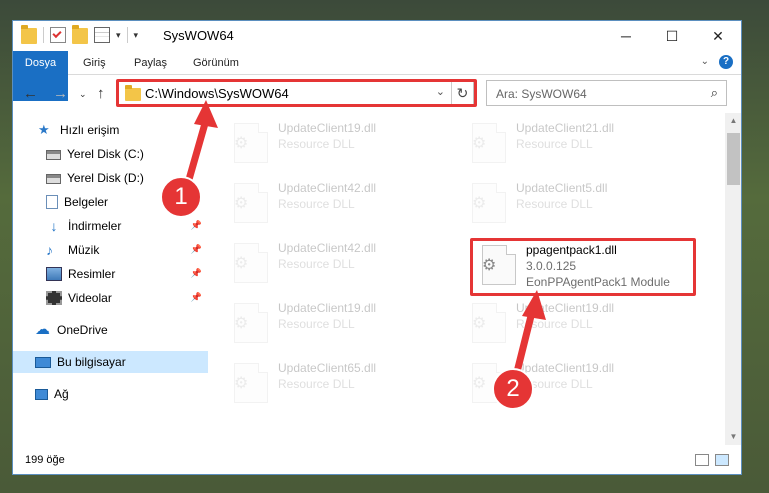 This screenshot has height=493, width=769. Describe the element at coordinates (626, 36) in the screenshot. I see `minimize-button: ─` at that location.